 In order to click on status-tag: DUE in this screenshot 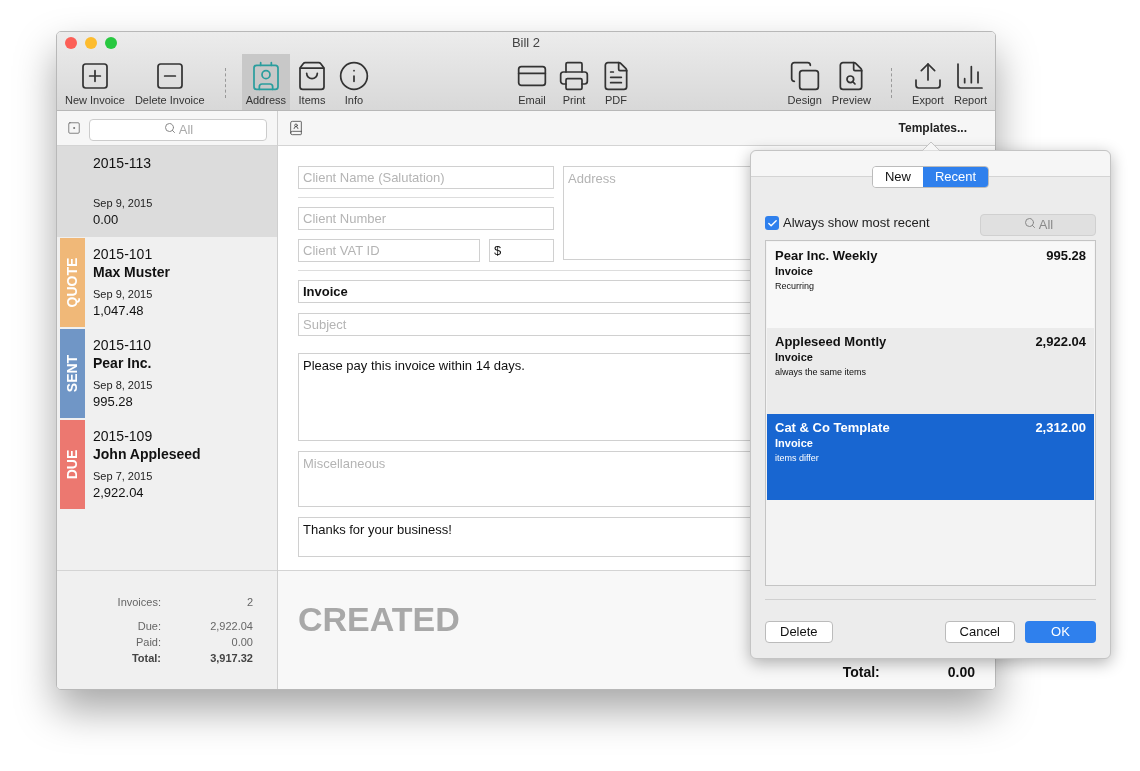, I will do `click(72, 464)`.